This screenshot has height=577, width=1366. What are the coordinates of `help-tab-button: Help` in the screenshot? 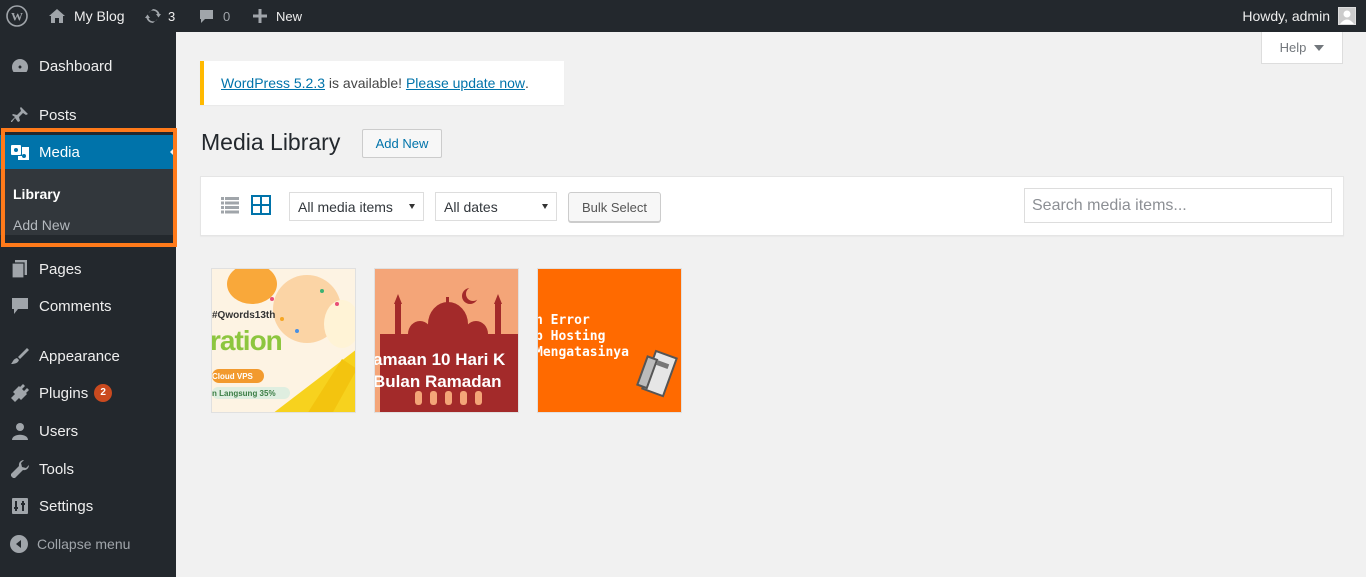 It's located at (1302, 48).